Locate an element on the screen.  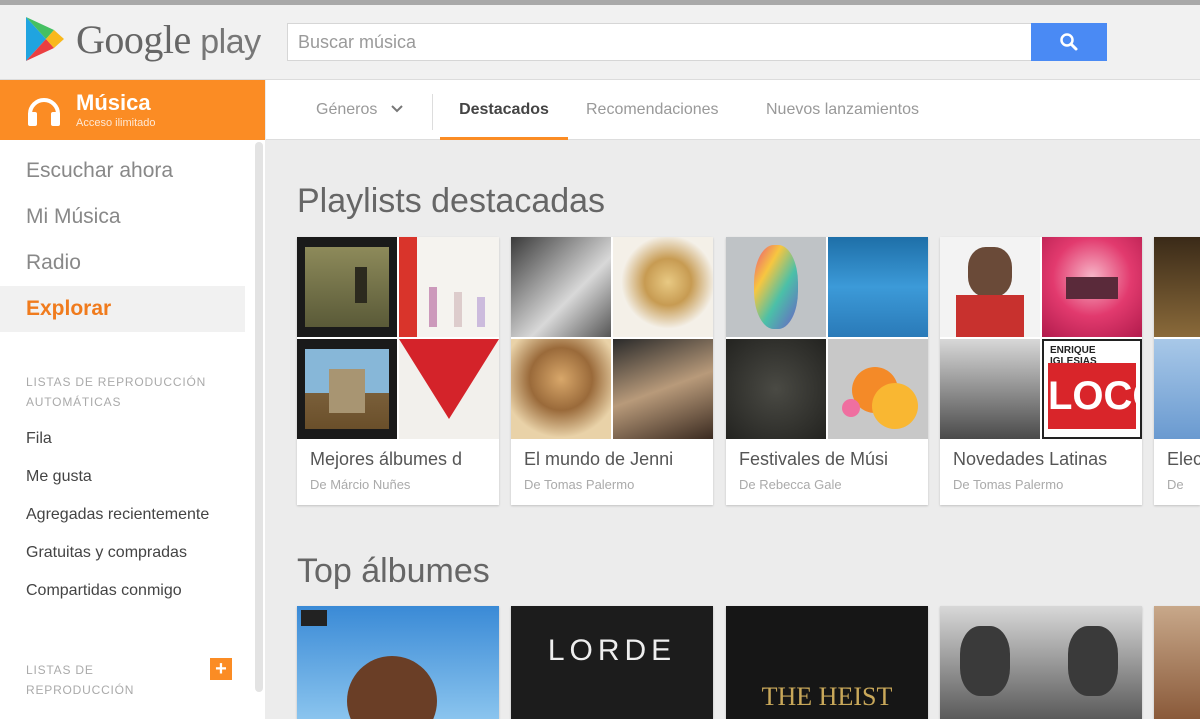
header: Google play is located at coordinates (600, 42).